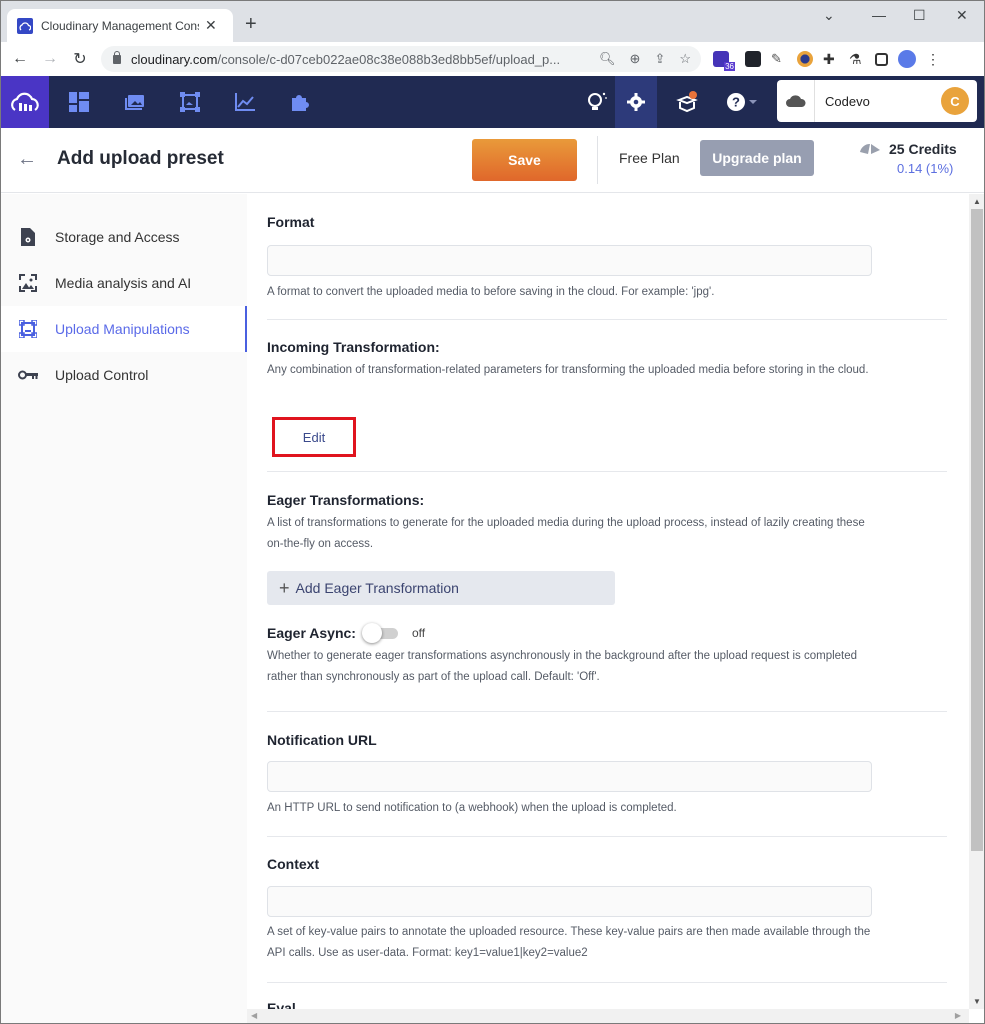  Describe the element at coordinates (607, 1004) in the screenshot. I see `eval-section: Eval` at that location.